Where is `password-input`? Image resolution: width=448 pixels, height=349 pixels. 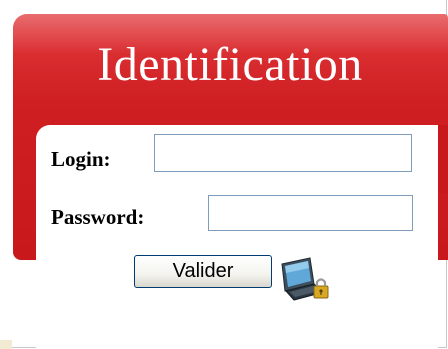
password-input is located at coordinates (310, 213).